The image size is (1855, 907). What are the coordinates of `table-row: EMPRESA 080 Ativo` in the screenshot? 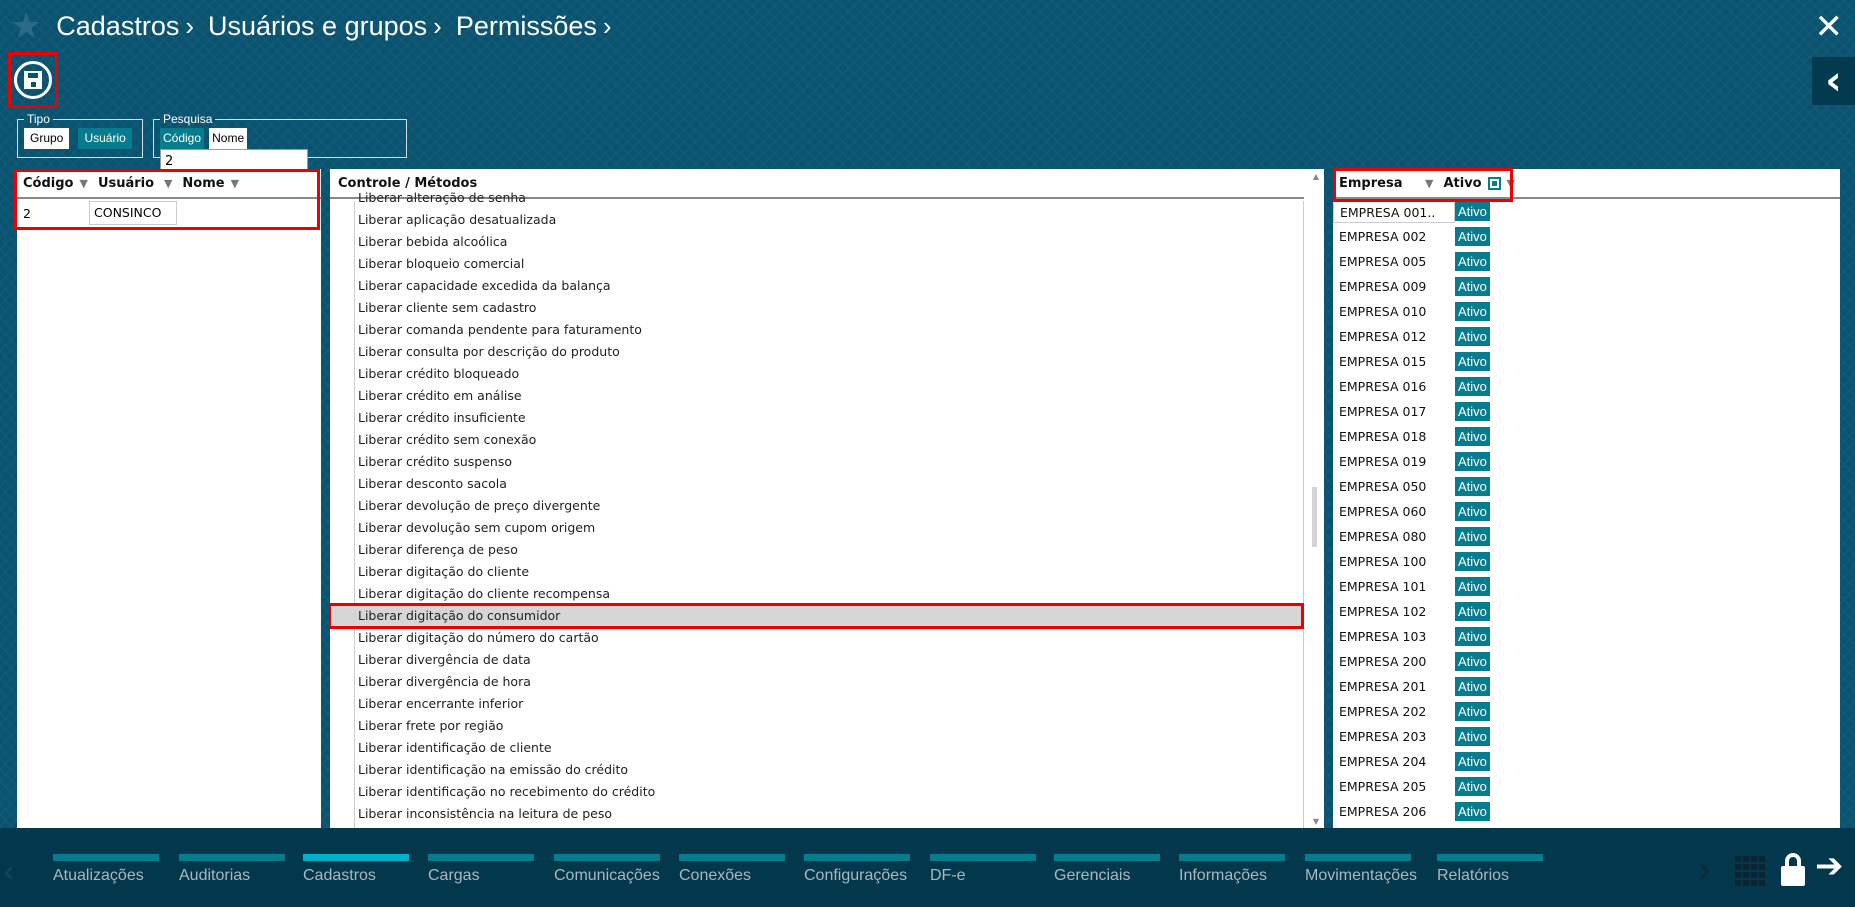 It's located at (1586, 536).